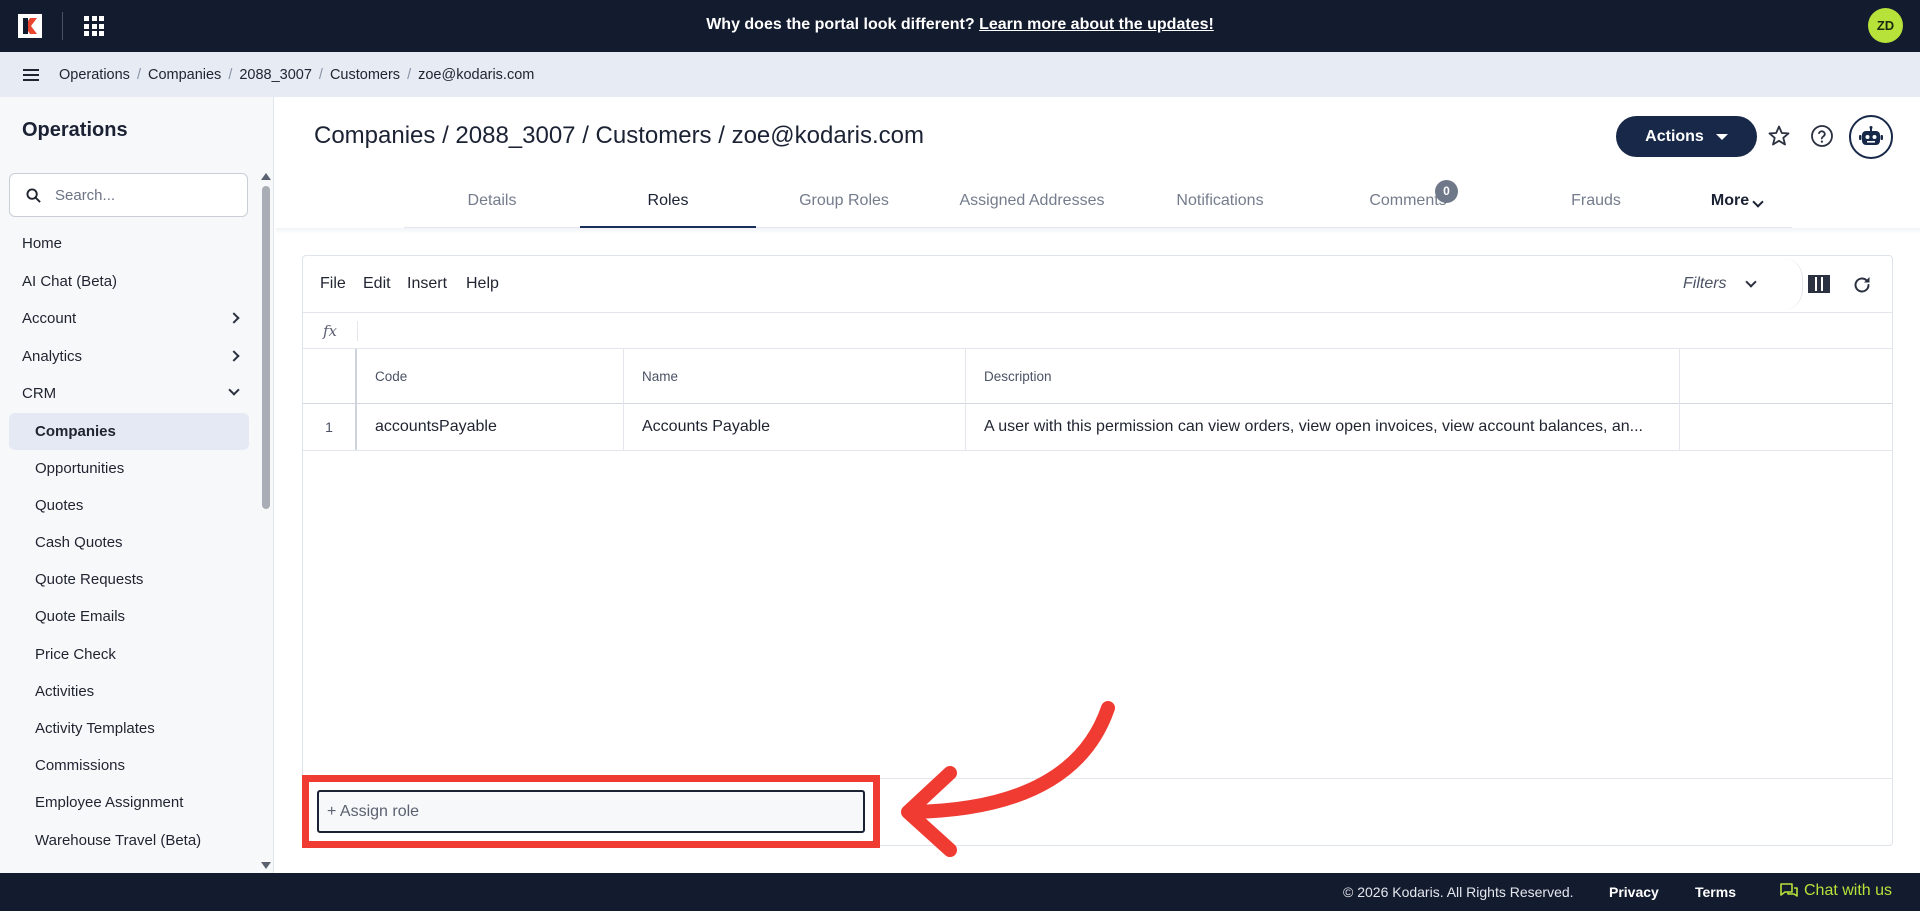  What do you see at coordinates (129, 357) in the screenshot?
I see `sidebar-item-analytics: Analytics` at bounding box center [129, 357].